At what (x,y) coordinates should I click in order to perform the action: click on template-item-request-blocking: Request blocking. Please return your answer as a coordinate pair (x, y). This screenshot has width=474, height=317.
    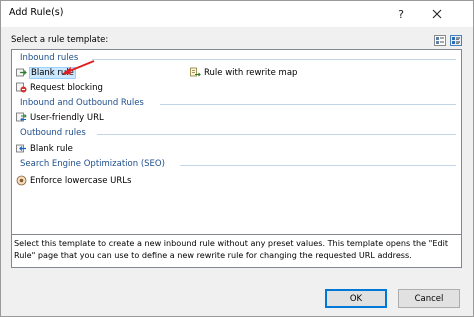
    Looking at the image, I should click on (59, 87).